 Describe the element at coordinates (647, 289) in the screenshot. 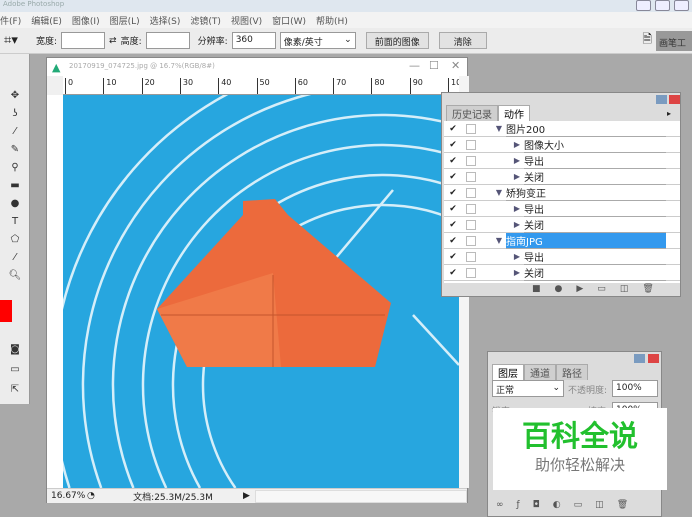

I see `trash-icon: 🗑︎` at that location.